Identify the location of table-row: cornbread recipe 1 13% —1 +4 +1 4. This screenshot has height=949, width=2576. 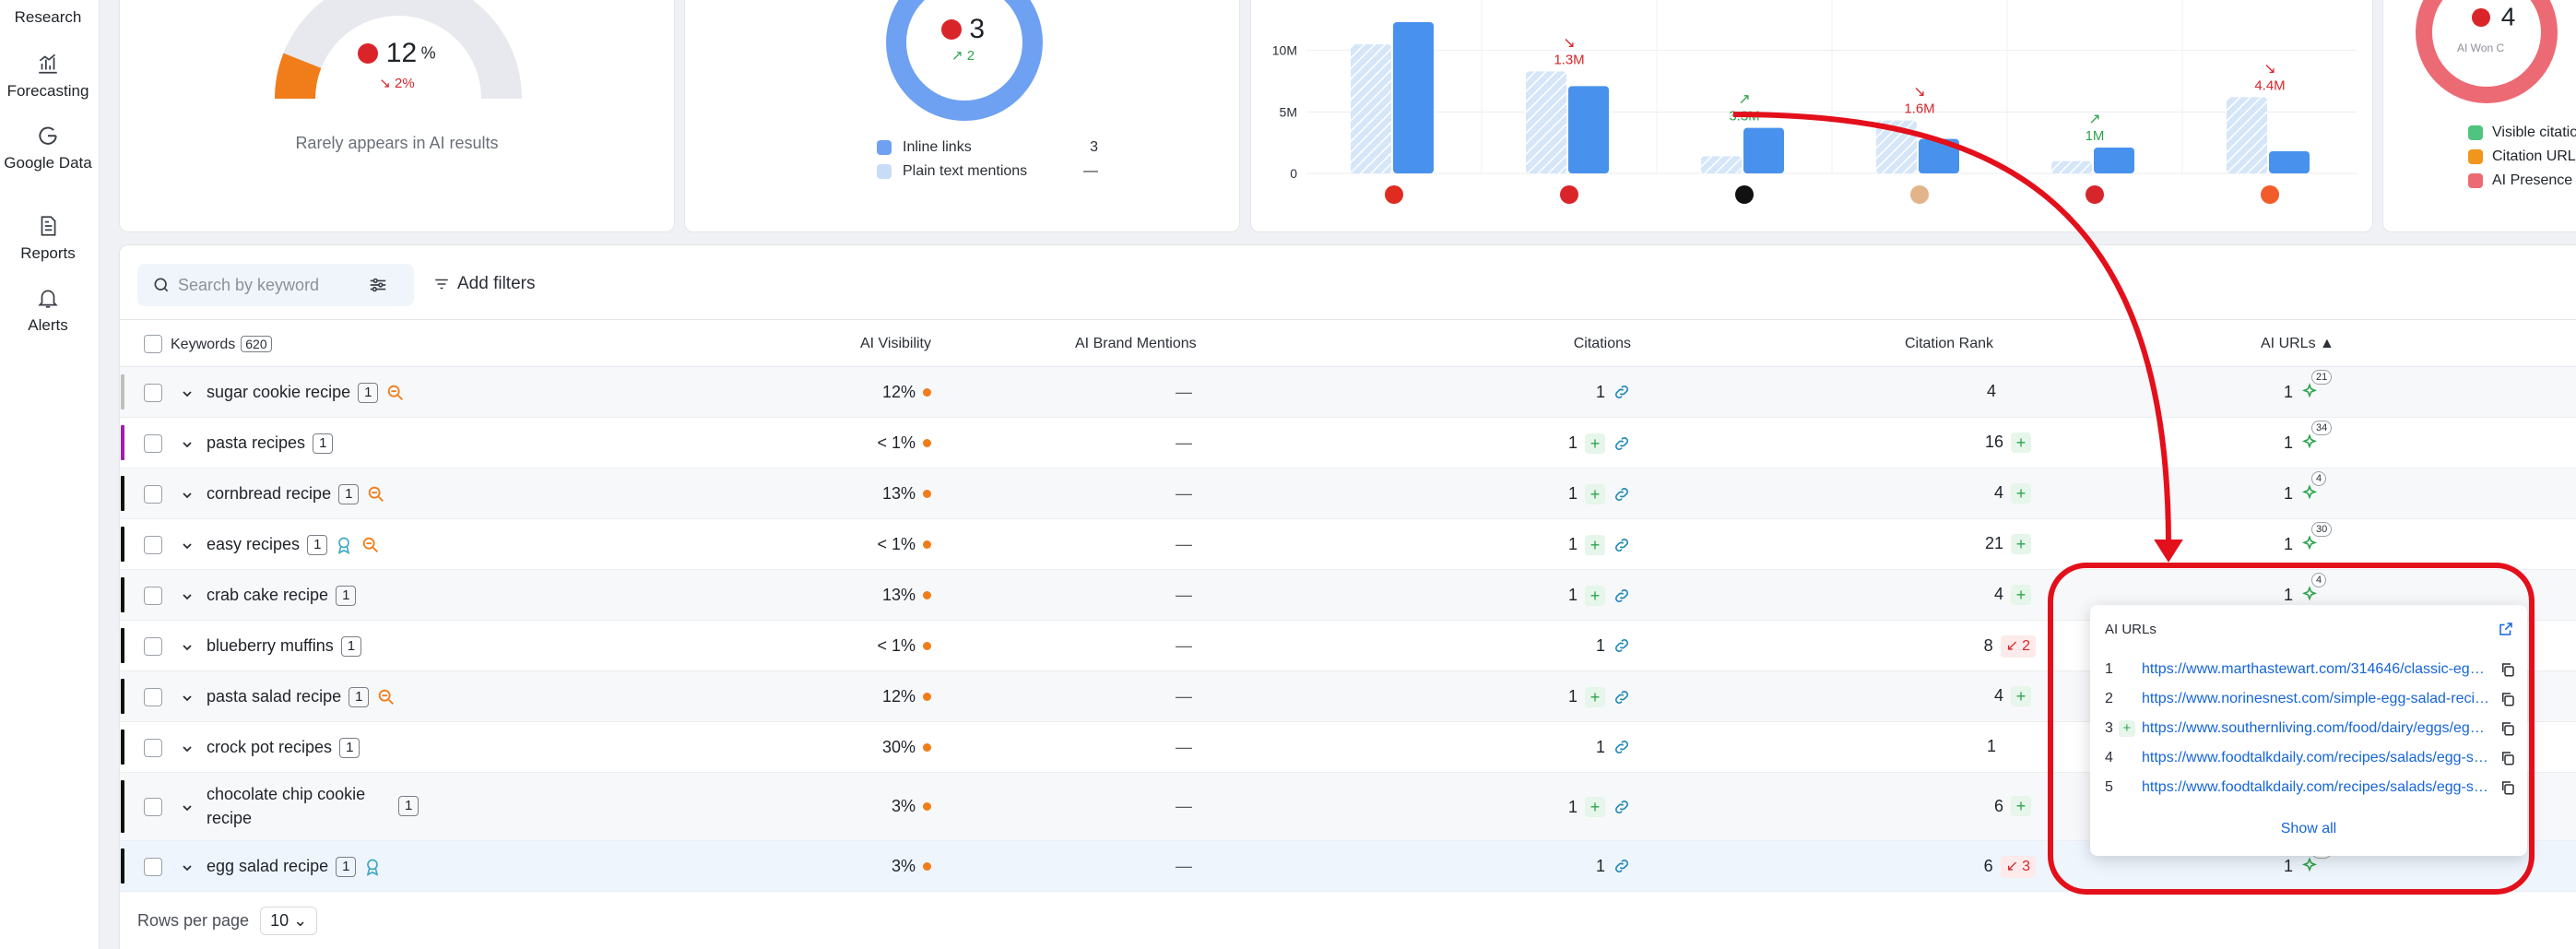
(1348, 494).